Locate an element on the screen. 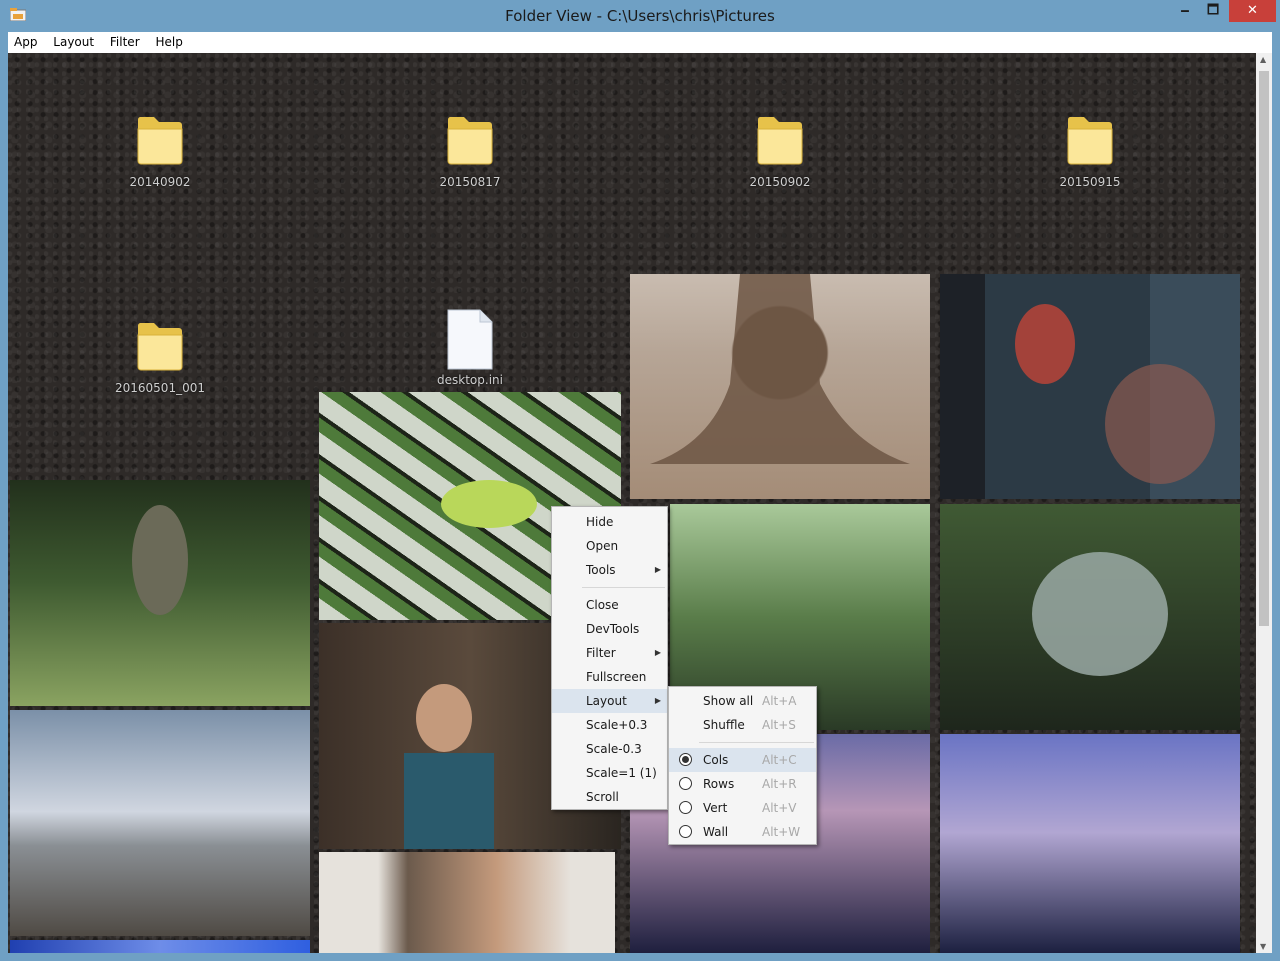  layout-submenu-item-show-all: Show all Alt+A is located at coordinates (742, 701).